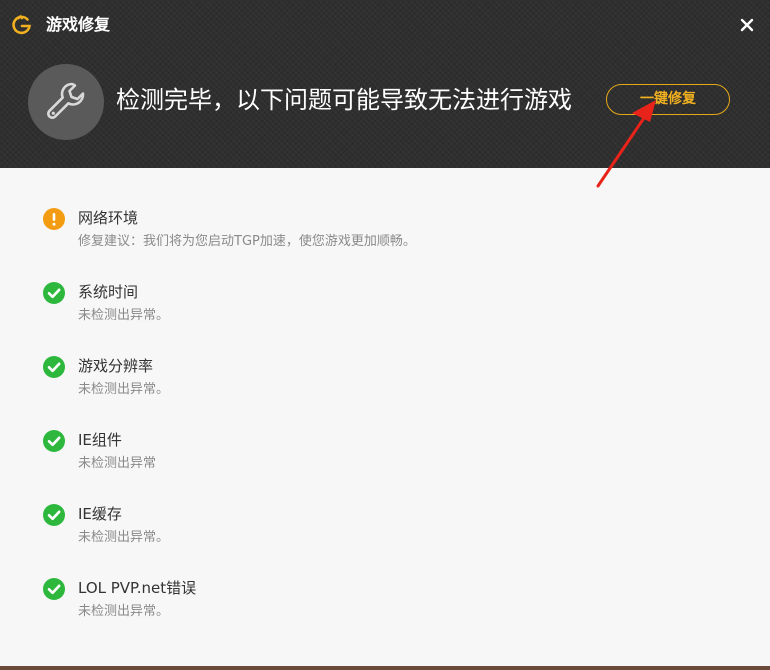 Image resolution: width=770 pixels, height=670 pixels. I want to click on list-item: IE缓存 未检测出异常。, so click(385, 534).